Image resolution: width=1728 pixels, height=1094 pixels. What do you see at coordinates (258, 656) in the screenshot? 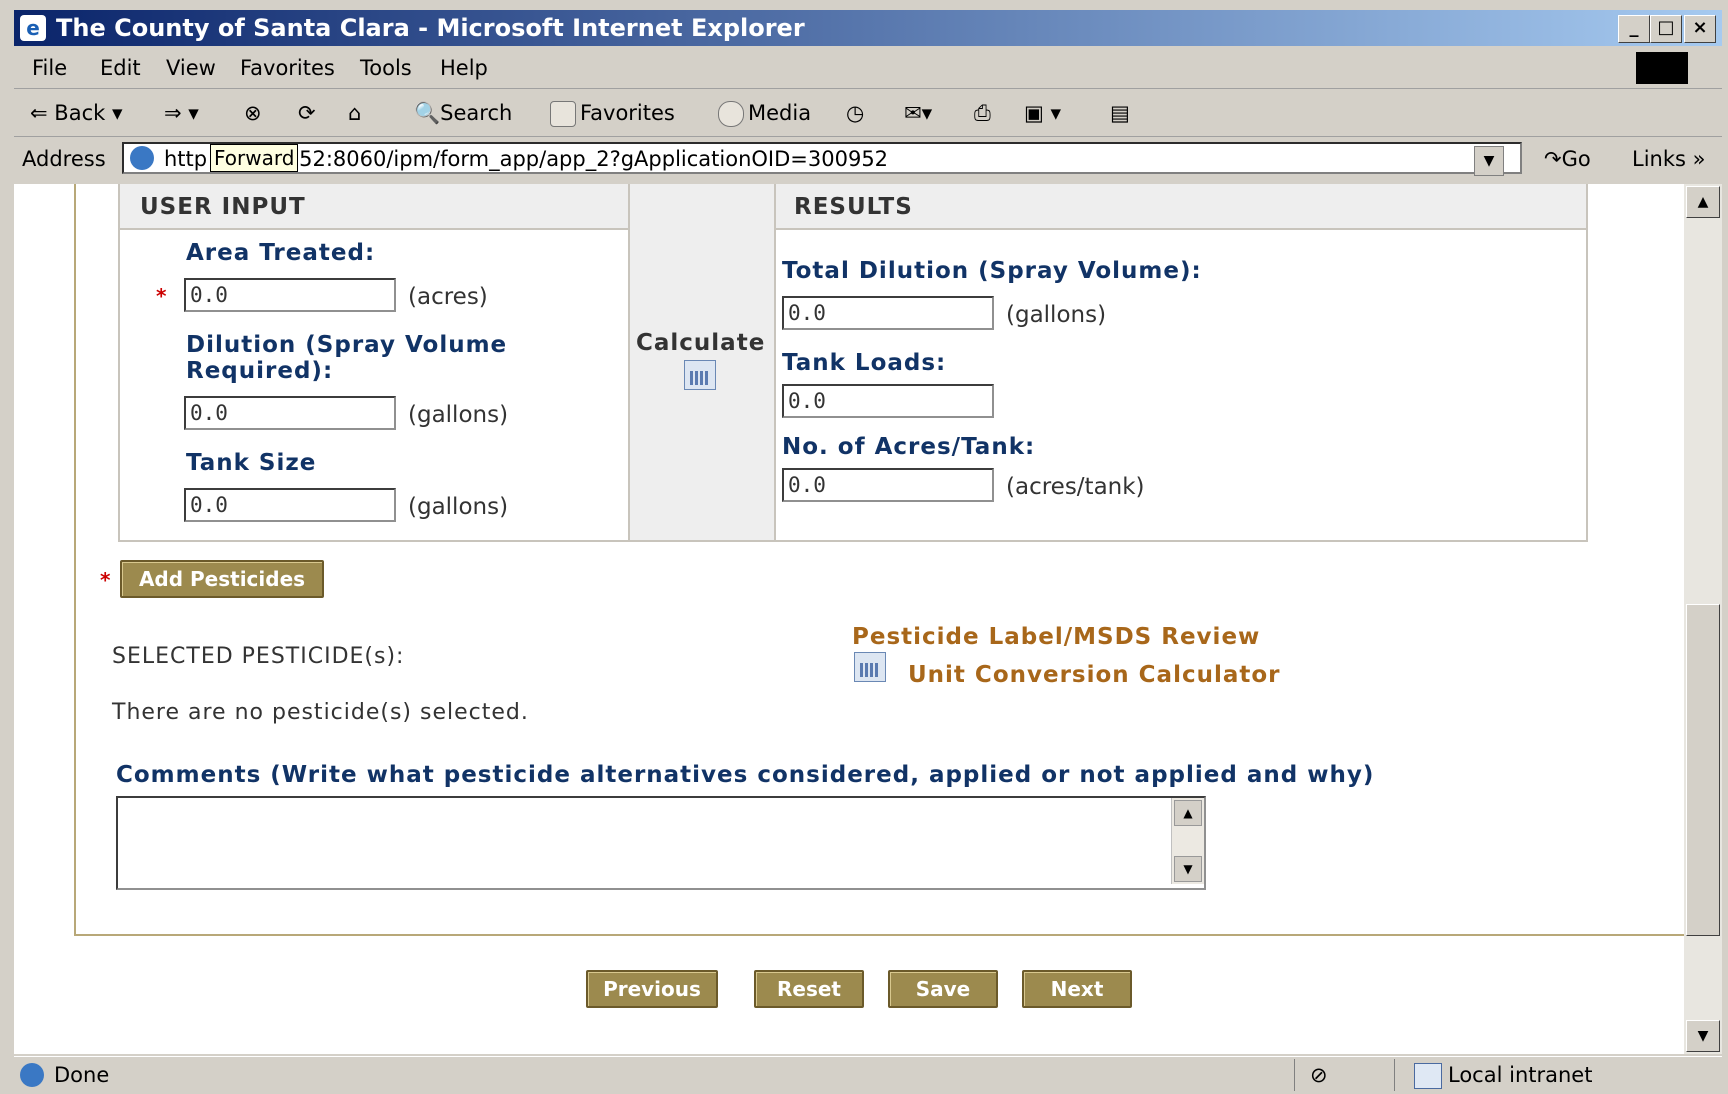
I see `selected-pesticides-label: SELECTED PESTICIDE(s):` at bounding box center [258, 656].